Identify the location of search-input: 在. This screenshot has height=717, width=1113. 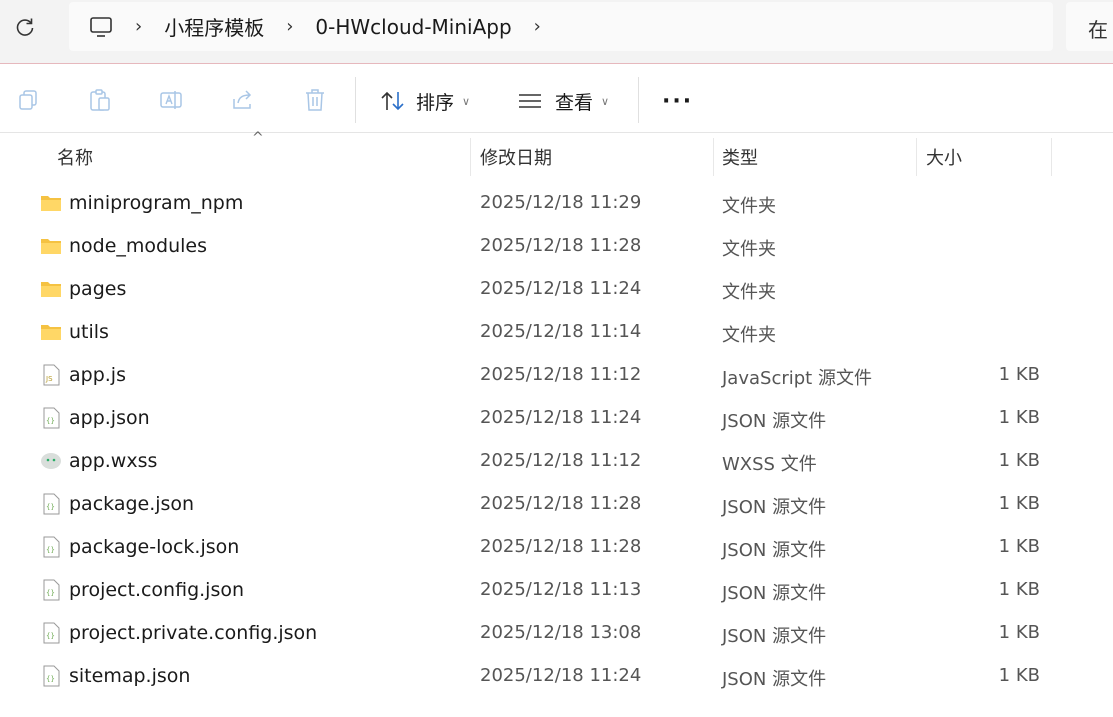
(1089, 26).